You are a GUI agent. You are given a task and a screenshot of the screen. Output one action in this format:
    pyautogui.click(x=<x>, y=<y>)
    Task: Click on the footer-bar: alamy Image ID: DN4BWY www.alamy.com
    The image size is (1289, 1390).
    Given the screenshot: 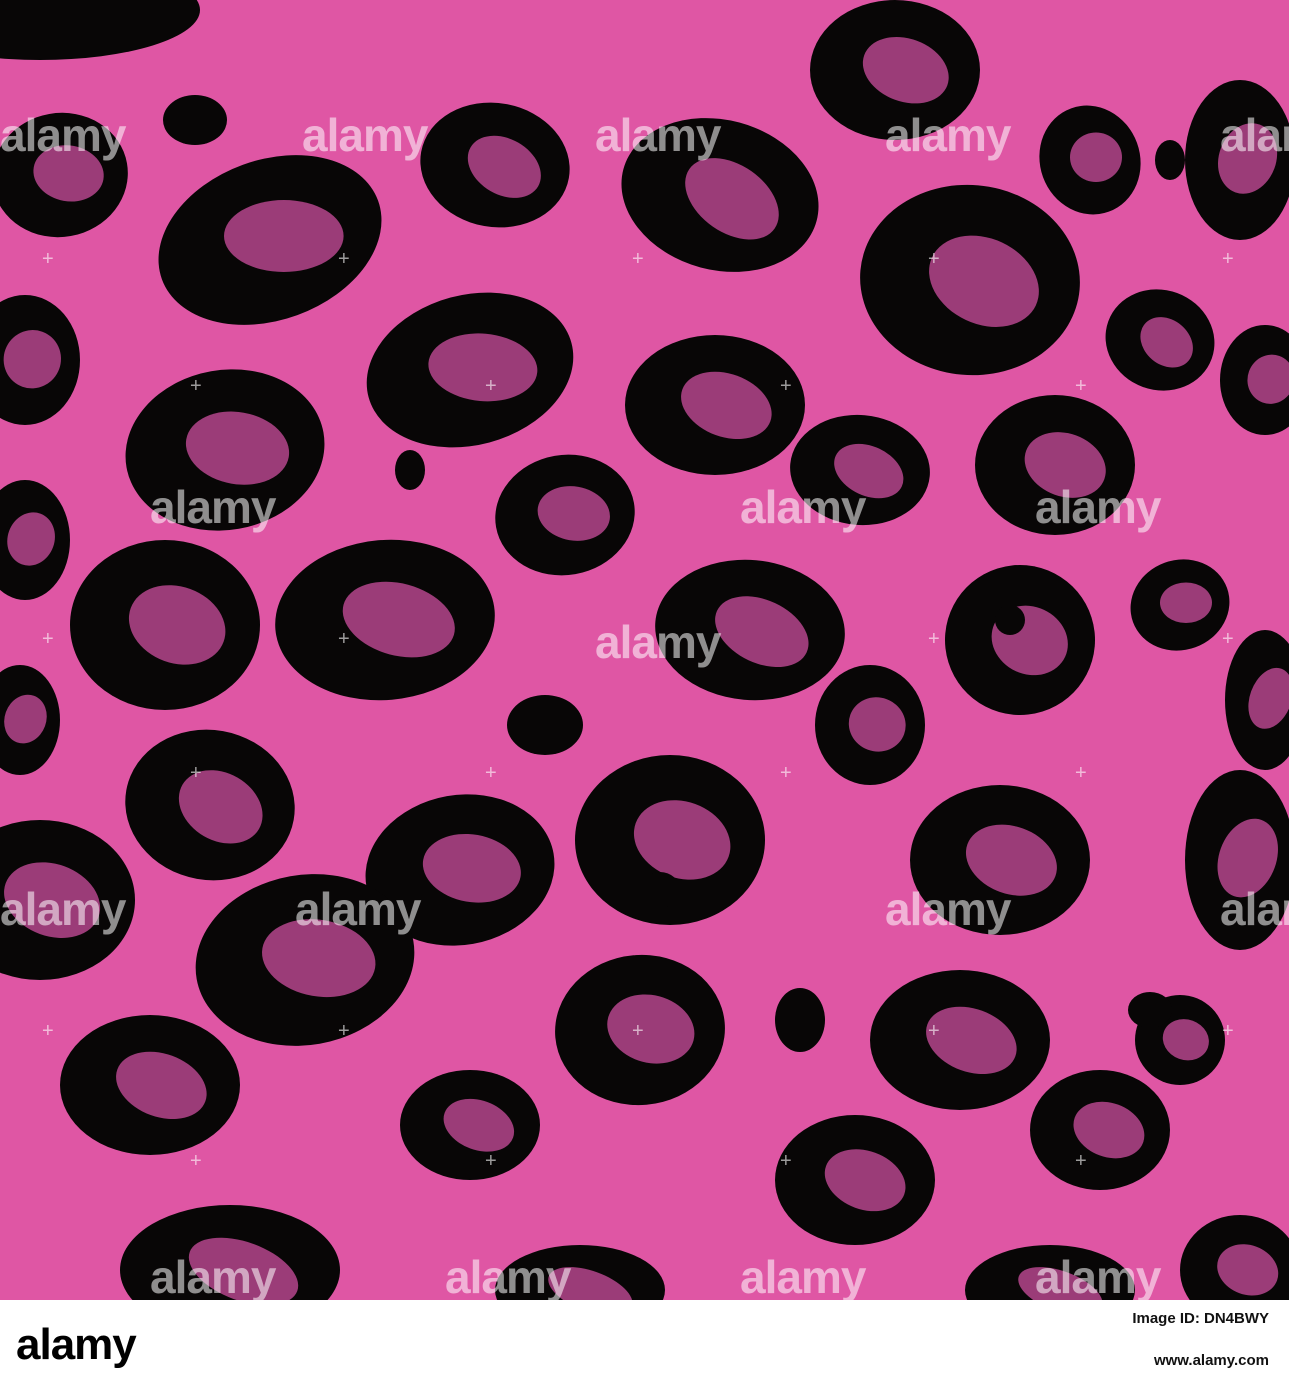 What is the action you would take?
    pyautogui.click(x=644, y=1345)
    